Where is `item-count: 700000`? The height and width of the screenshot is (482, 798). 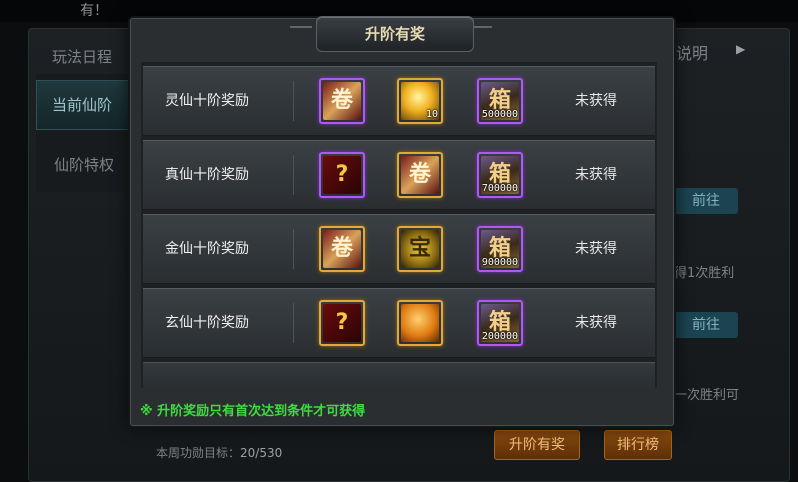
item-count: 700000 is located at coordinates (499, 188).